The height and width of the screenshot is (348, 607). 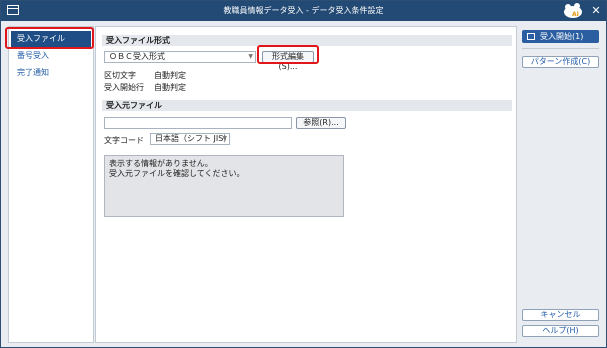 I want to click on sidebar: 受入ファイル 番号受入 完了通知, so click(x=51, y=184).